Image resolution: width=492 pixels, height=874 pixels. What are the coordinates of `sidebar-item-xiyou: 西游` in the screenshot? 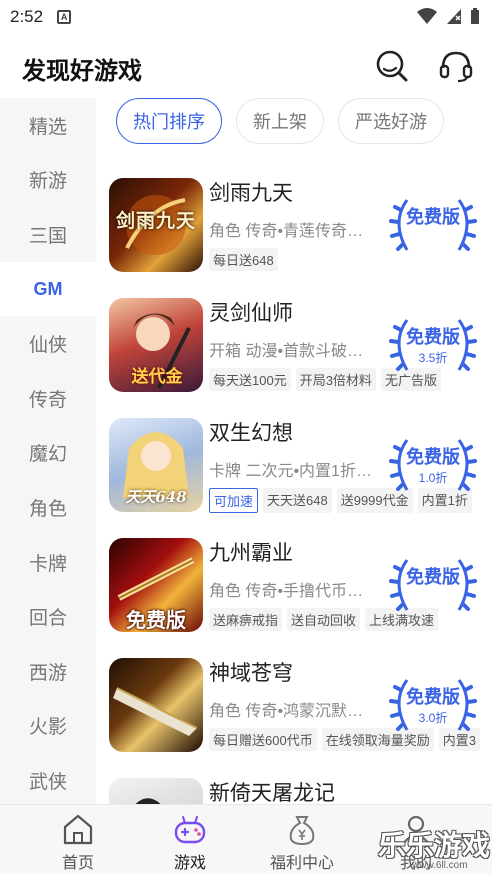 It's located at (48, 671).